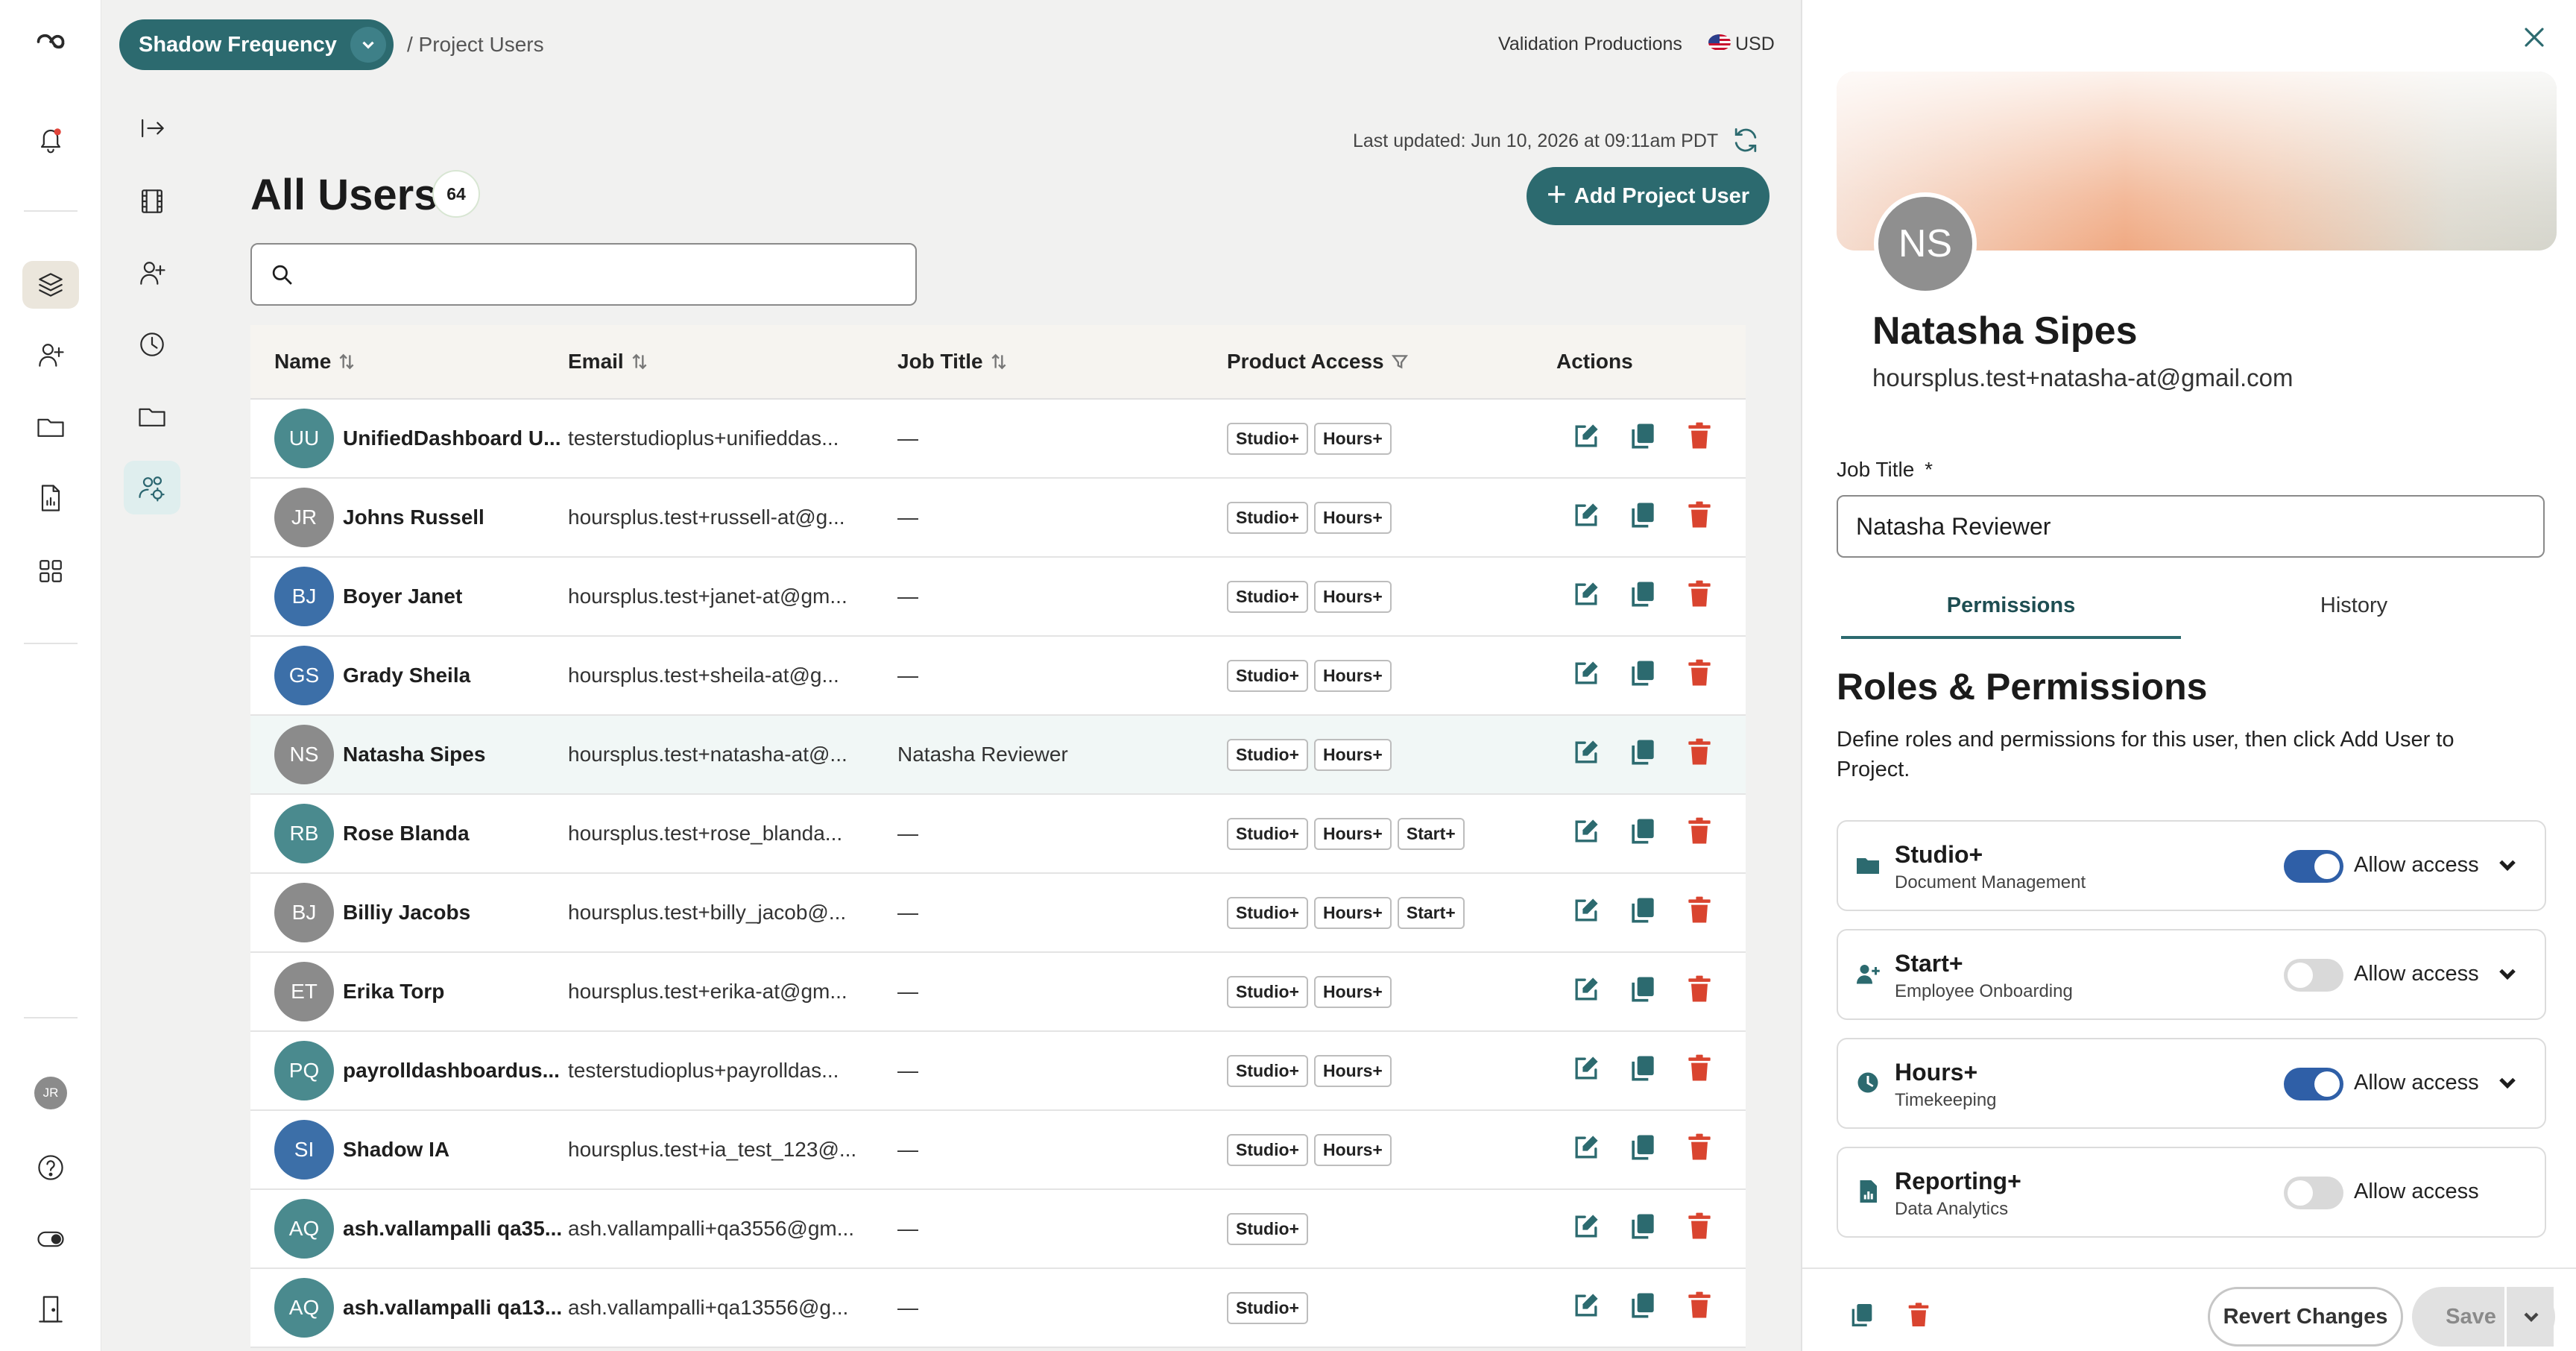 The image size is (2576, 1351). Describe the element at coordinates (50, 1309) in the screenshot. I see `logout-door-icon` at that location.